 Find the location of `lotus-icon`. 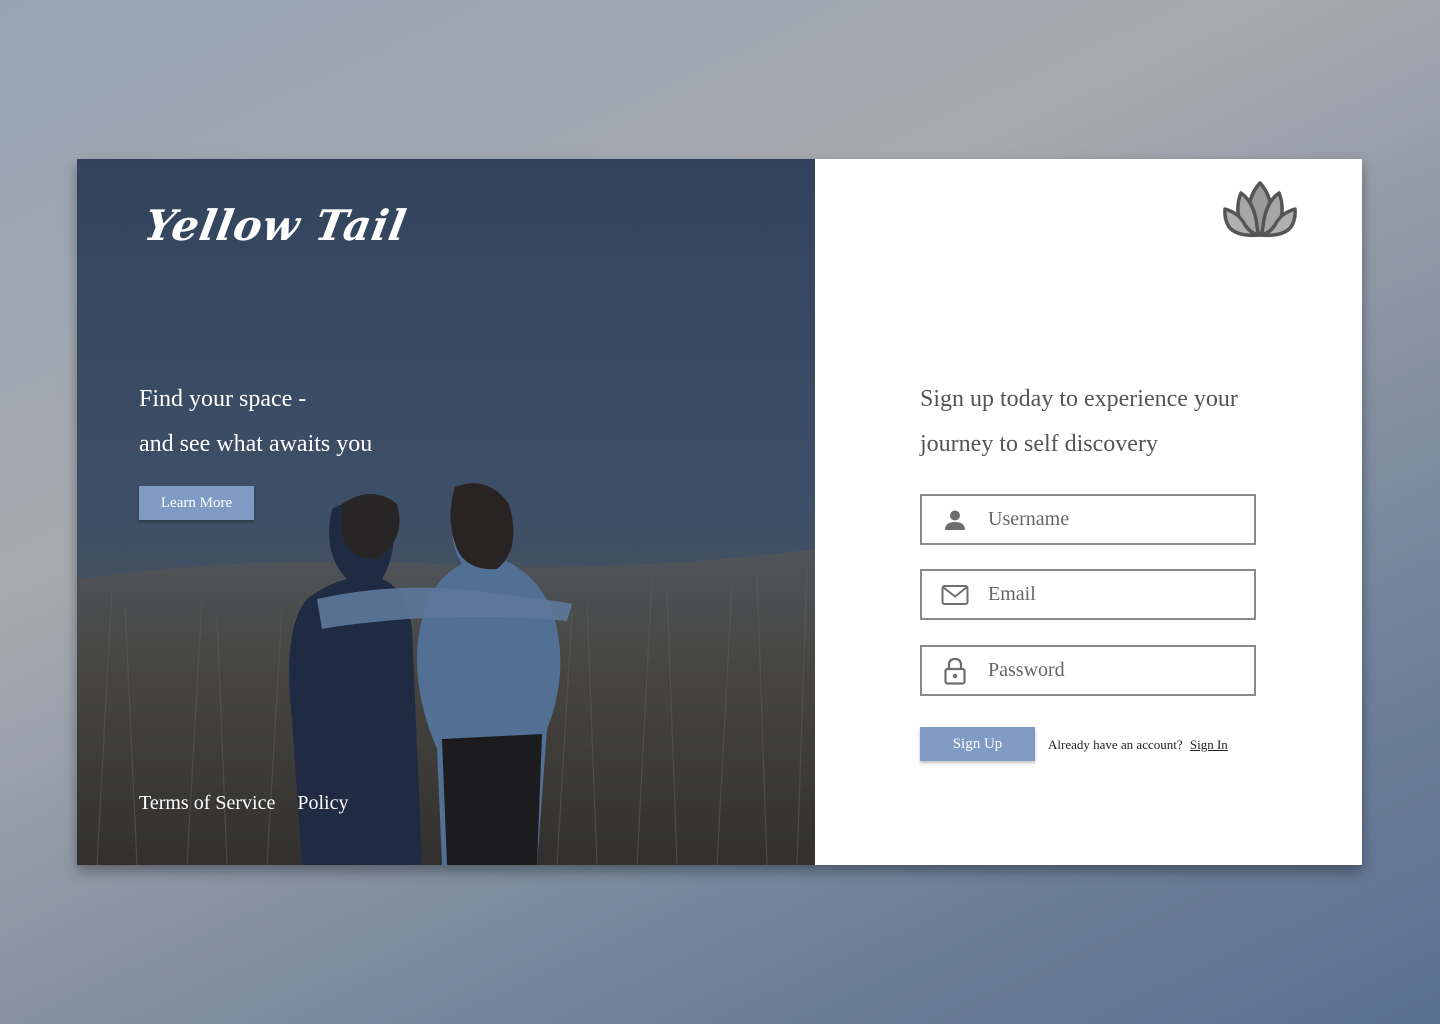

lotus-icon is located at coordinates (1260, 209).